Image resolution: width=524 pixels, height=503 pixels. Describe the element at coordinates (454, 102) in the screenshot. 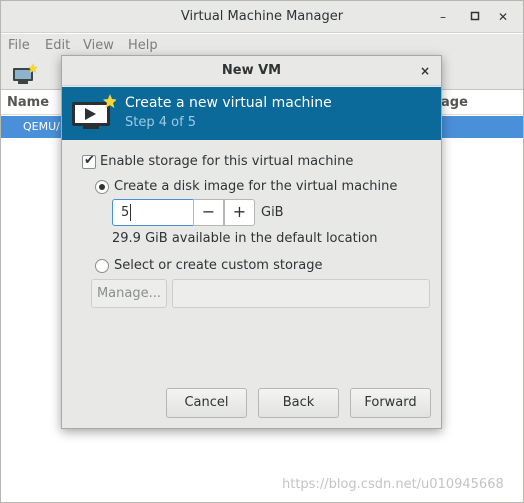

I see `column-usage: age` at that location.